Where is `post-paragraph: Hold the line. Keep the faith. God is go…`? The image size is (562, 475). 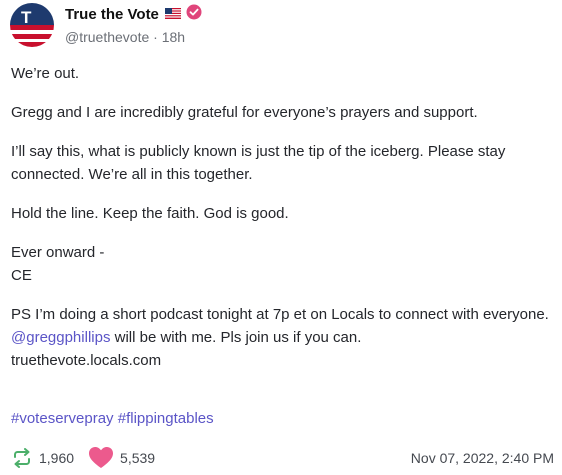
post-paragraph: Hold the line. Keep the faith. God is go… is located at coordinates (150, 213).